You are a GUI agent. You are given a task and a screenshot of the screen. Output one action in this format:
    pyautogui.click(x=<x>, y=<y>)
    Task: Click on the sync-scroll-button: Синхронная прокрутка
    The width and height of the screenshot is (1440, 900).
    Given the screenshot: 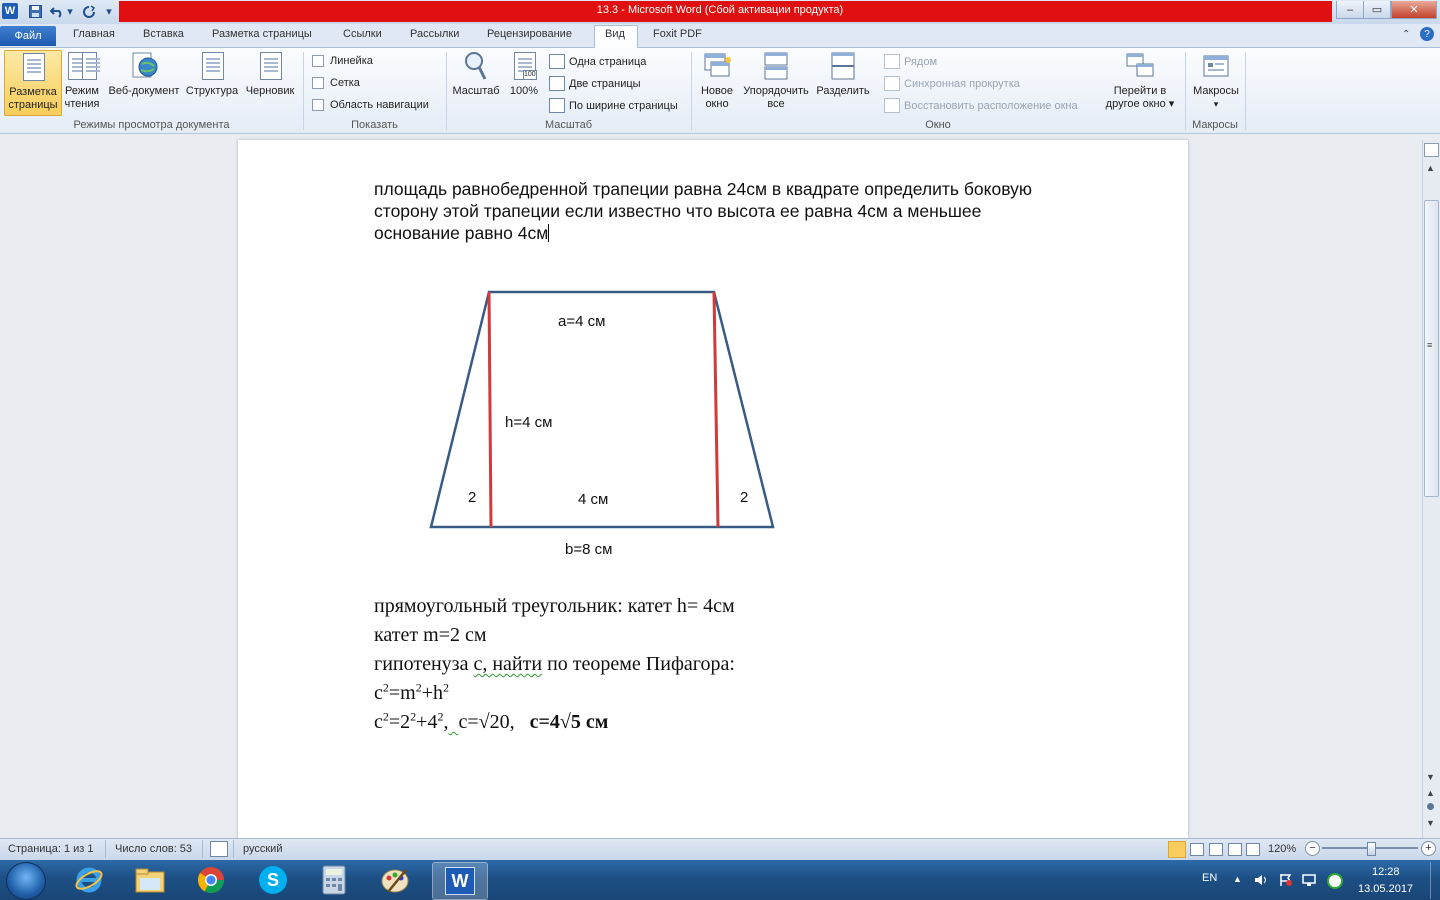 What is the action you would take?
    pyautogui.click(x=952, y=83)
    